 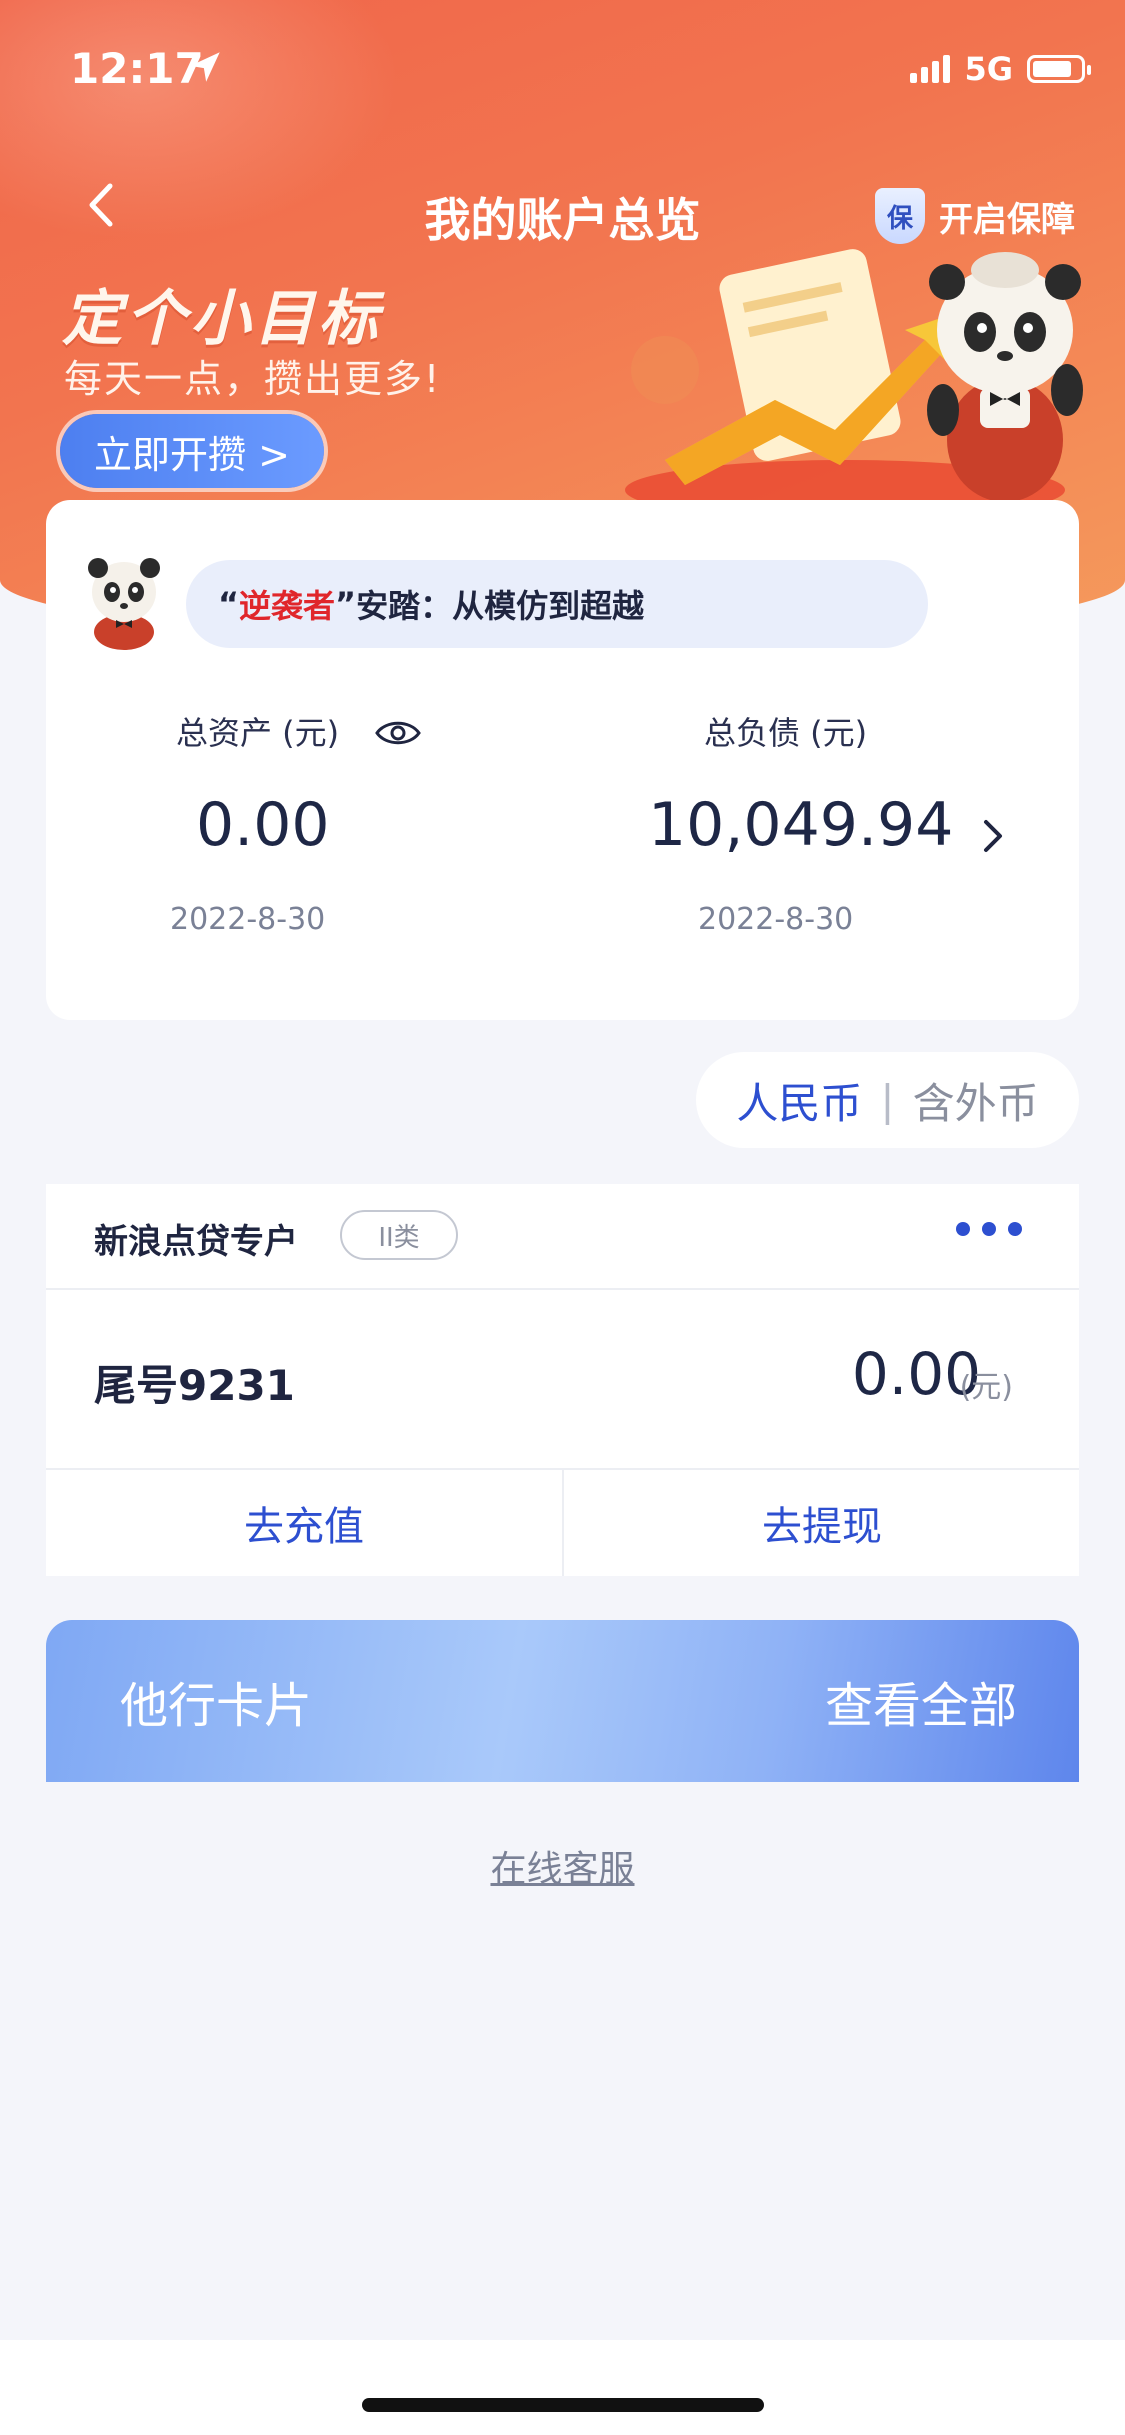 I want to click on account-type-badge: II类, so click(x=399, y=1235).